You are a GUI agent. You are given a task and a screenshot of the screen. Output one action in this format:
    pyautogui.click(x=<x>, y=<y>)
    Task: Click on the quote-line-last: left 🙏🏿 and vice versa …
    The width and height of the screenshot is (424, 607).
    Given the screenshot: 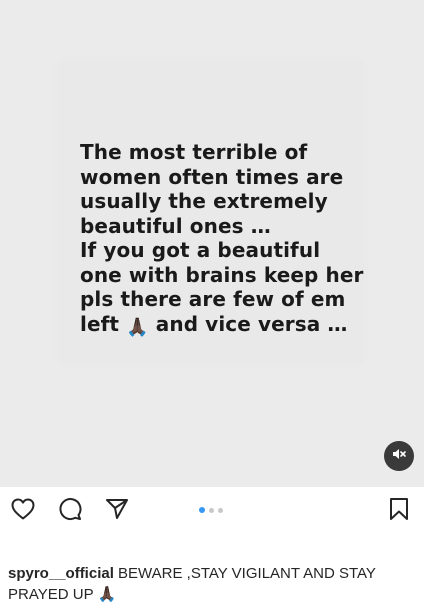 What is the action you would take?
    pyautogui.click(x=230, y=324)
    